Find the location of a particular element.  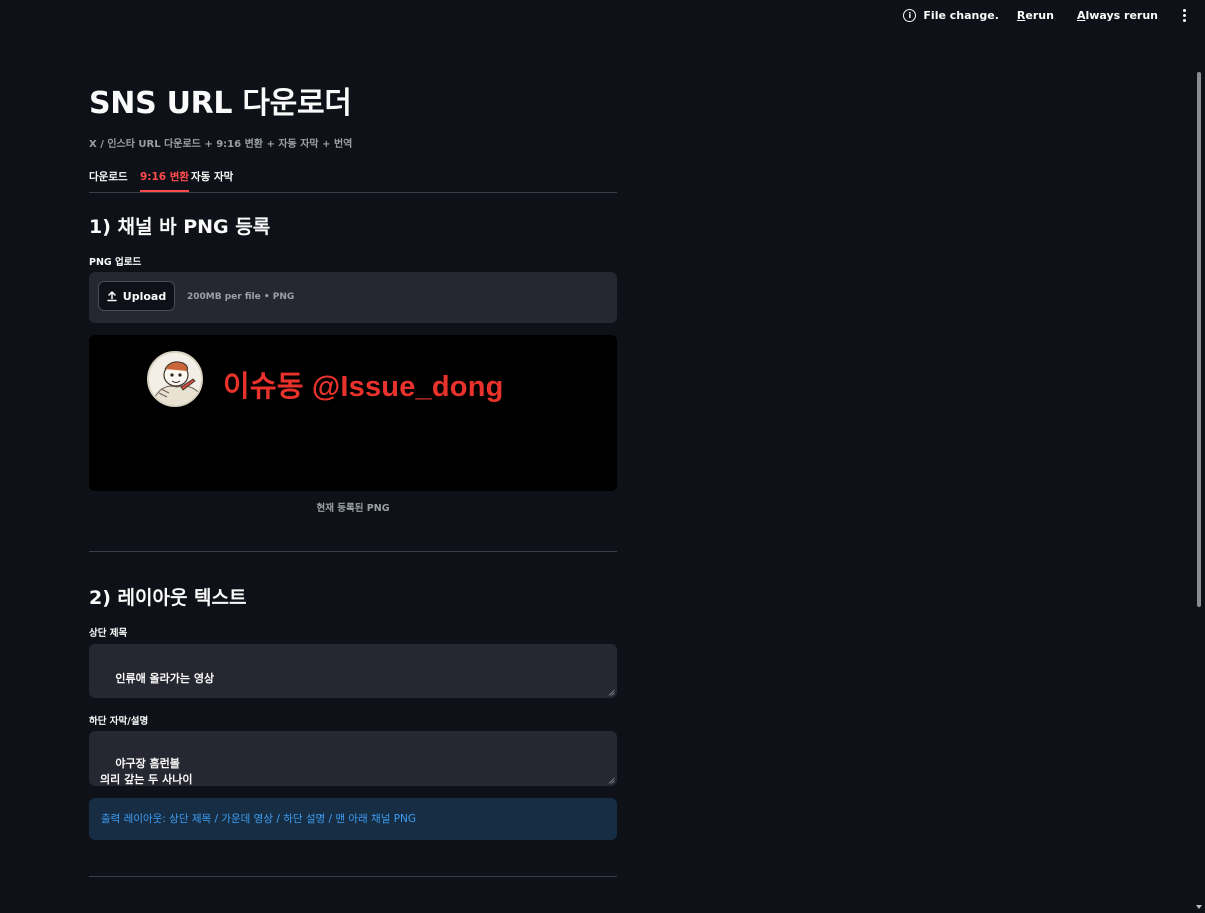

top-title-textarea: 인류애 올라가는 영상 is located at coordinates (353, 671).